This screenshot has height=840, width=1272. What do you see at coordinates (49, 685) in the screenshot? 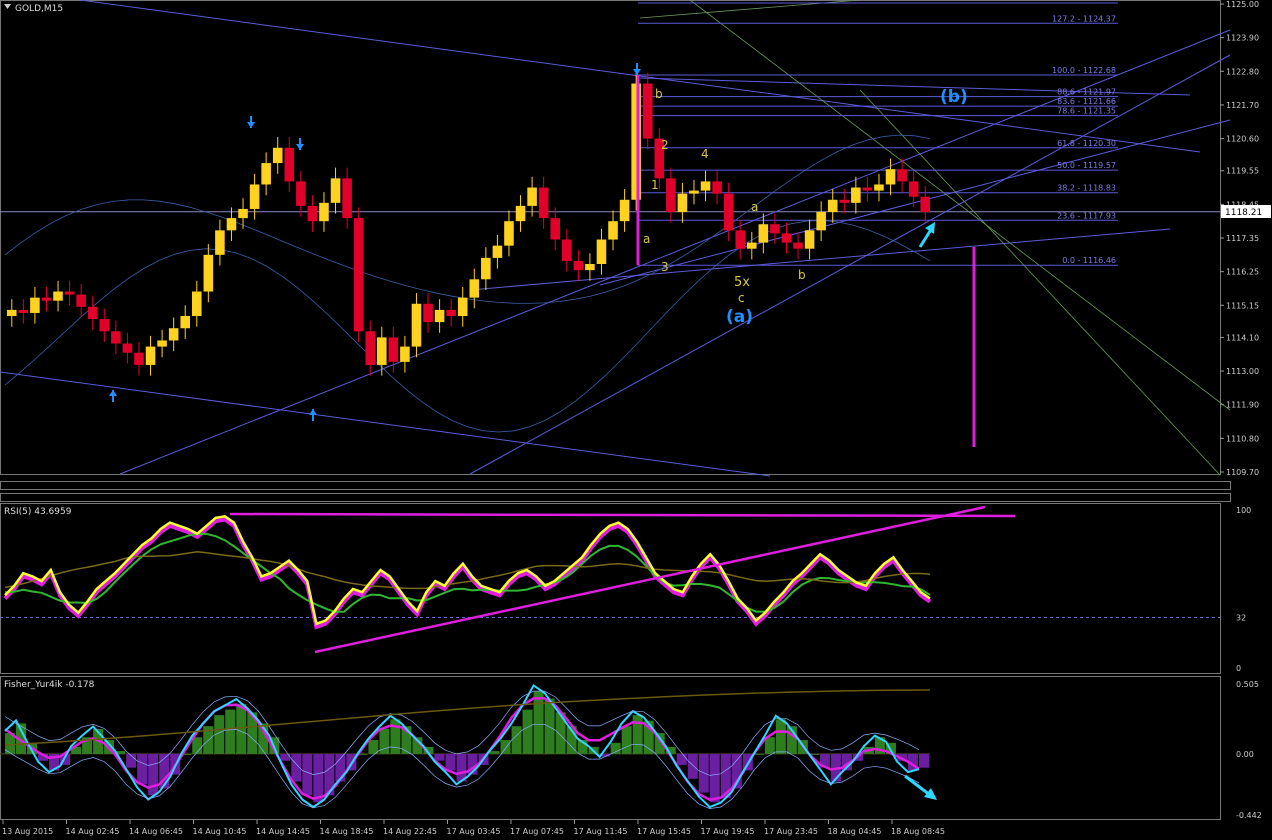
I see `fisher-title: Fisher_Yur4ik -0.178` at bounding box center [49, 685].